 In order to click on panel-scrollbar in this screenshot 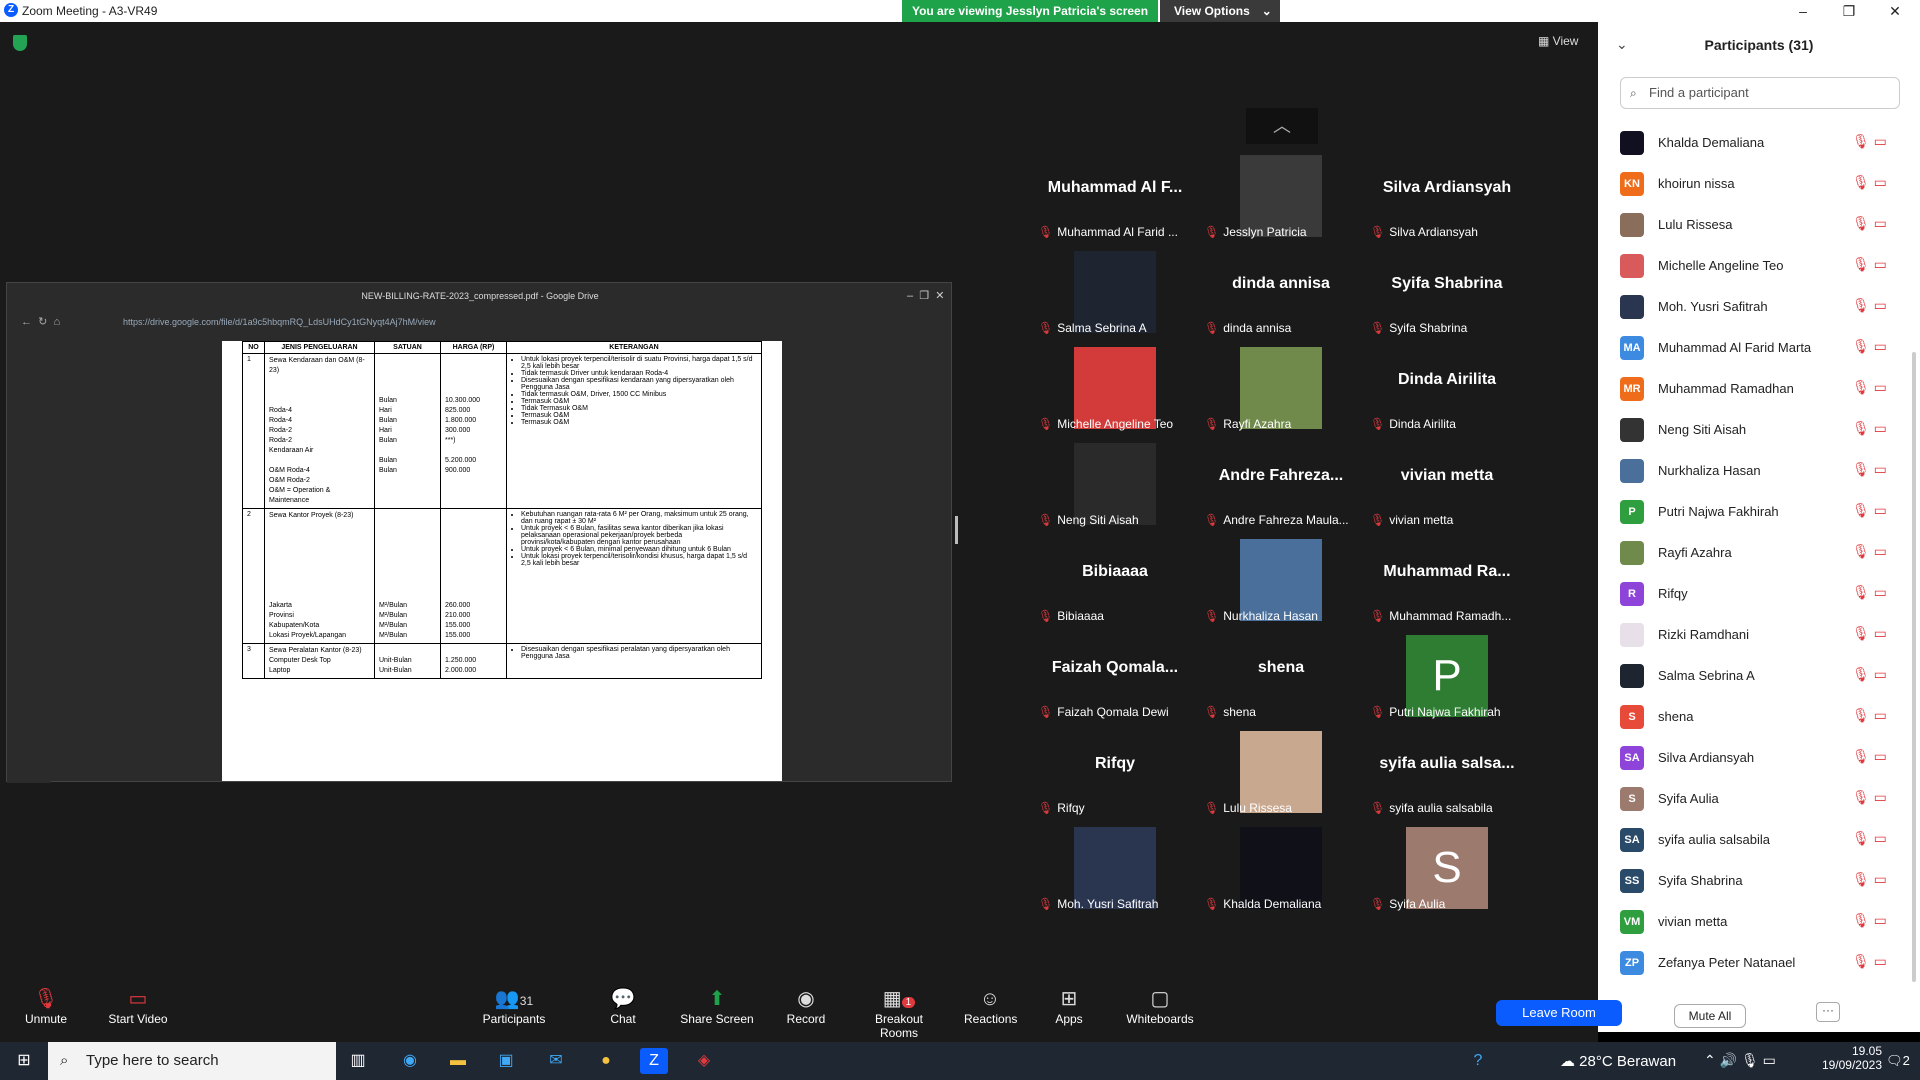, I will do `click(1914, 667)`.